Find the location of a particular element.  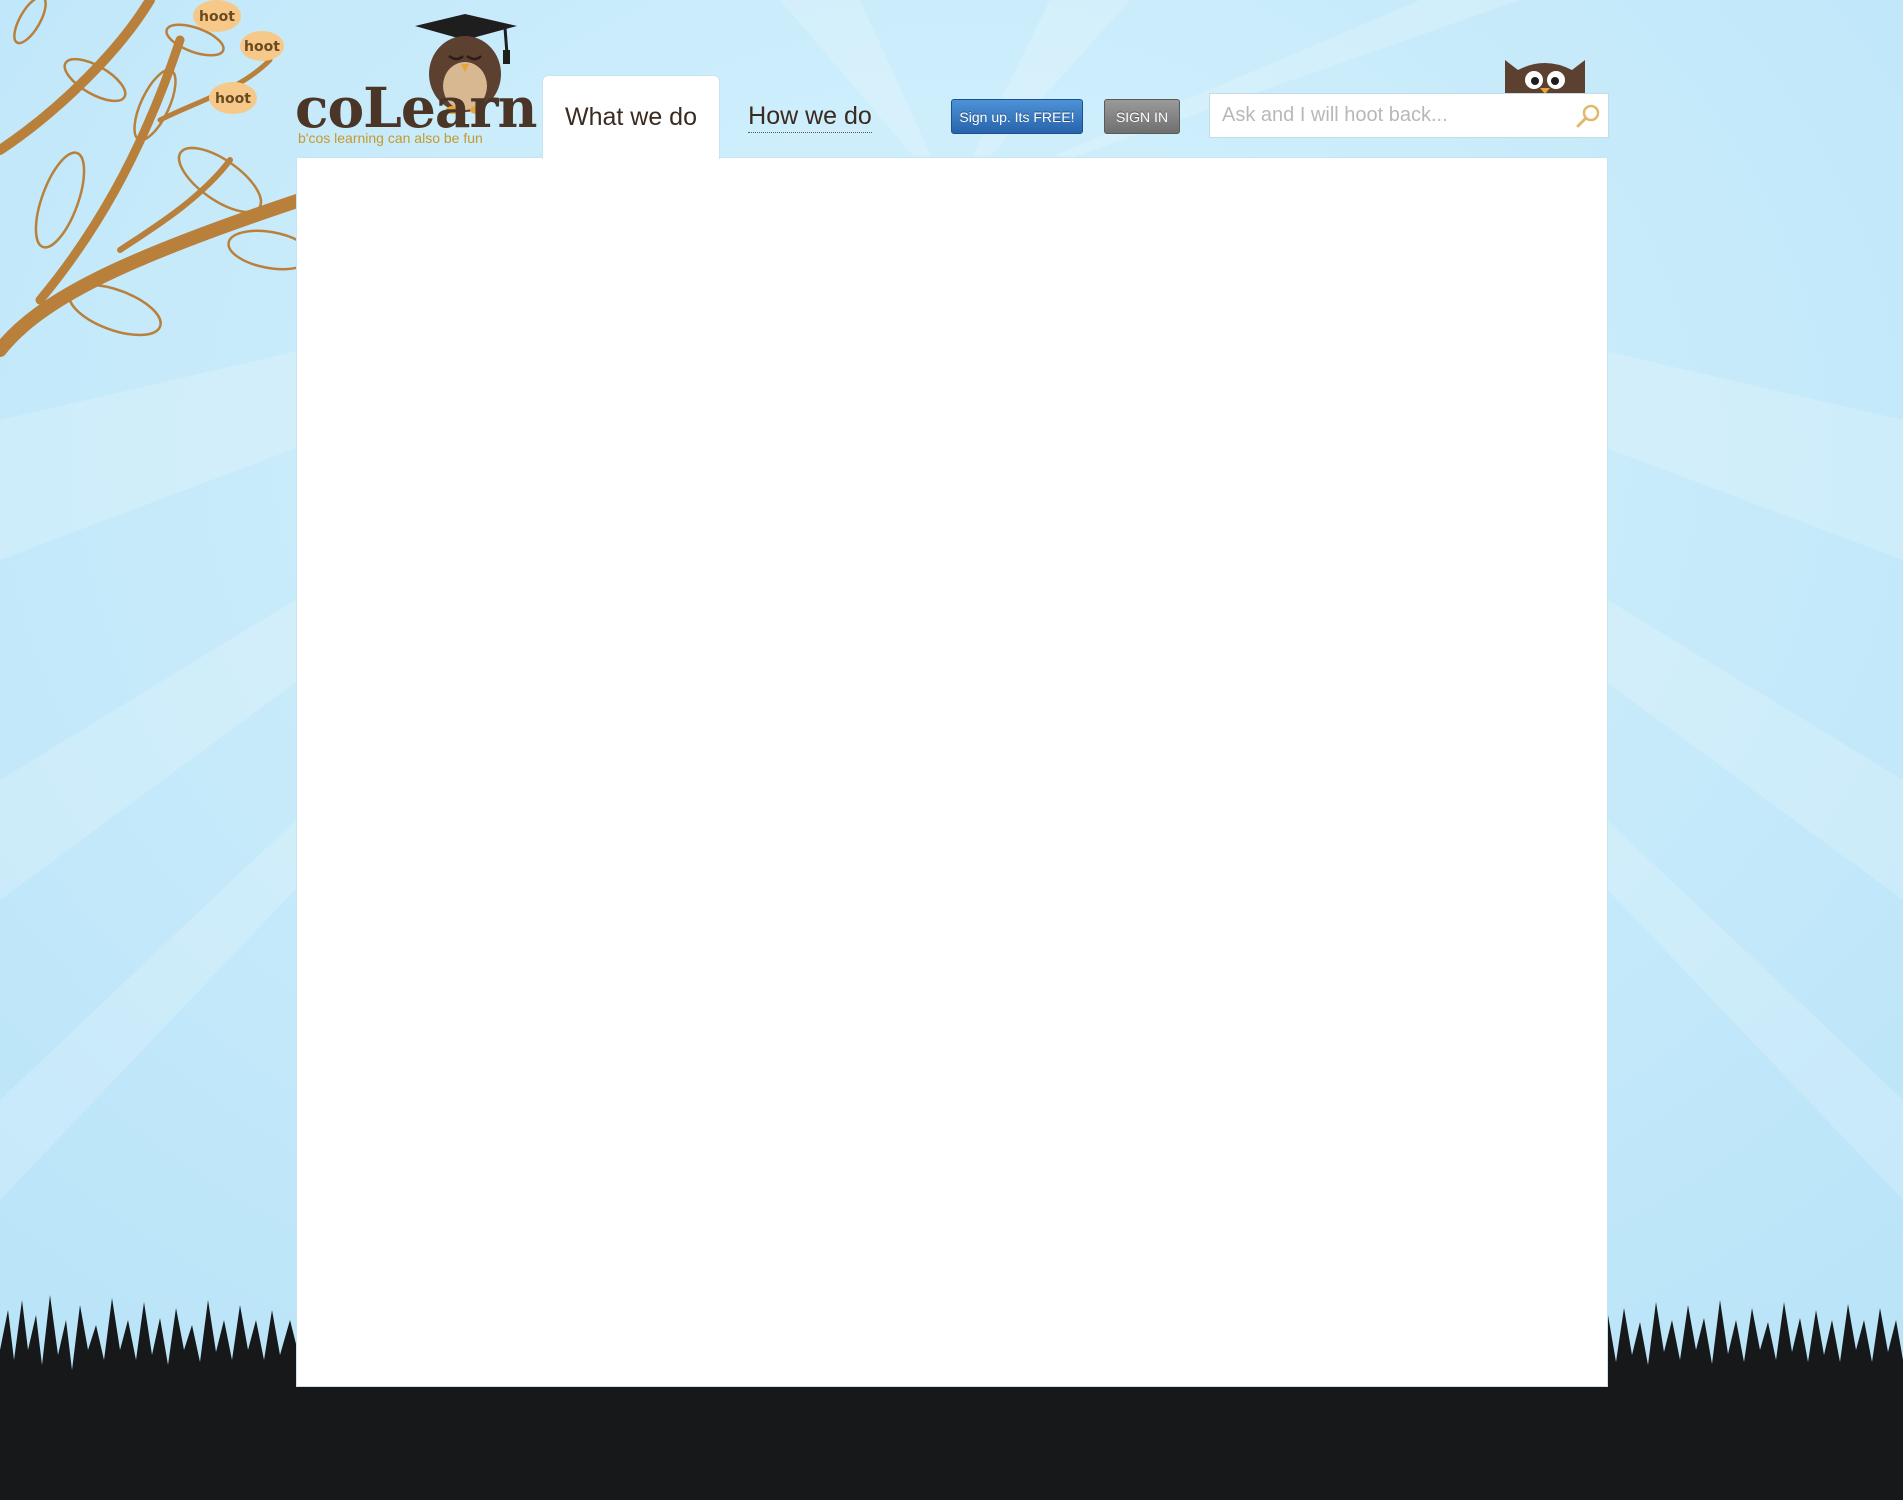

peeking-owl-icon is located at coordinates (1545, 77).